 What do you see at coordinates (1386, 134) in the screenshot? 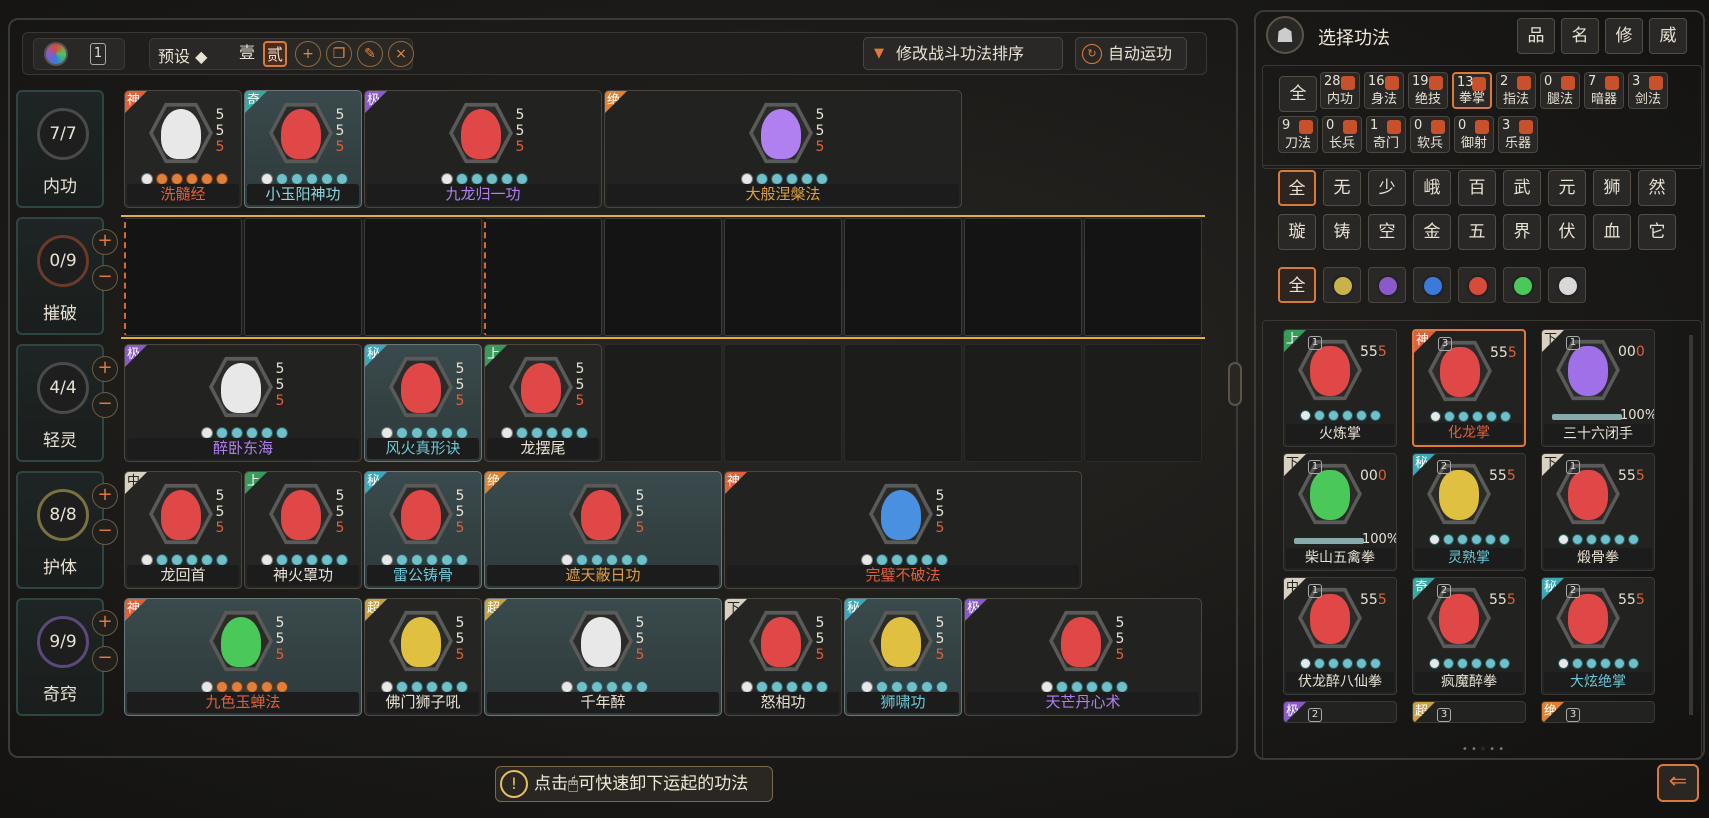
I see `category-10-button: 1 奇门` at bounding box center [1386, 134].